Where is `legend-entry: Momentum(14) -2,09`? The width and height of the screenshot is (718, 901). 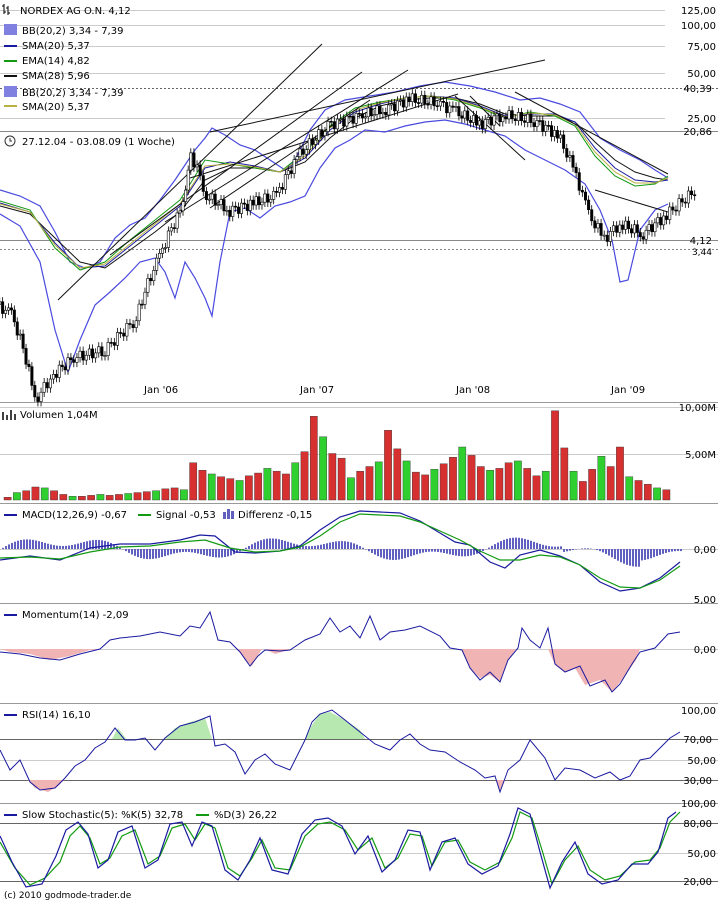 legend-entry: Momentum(14) -2,09 is located at coordinates (75, 615).